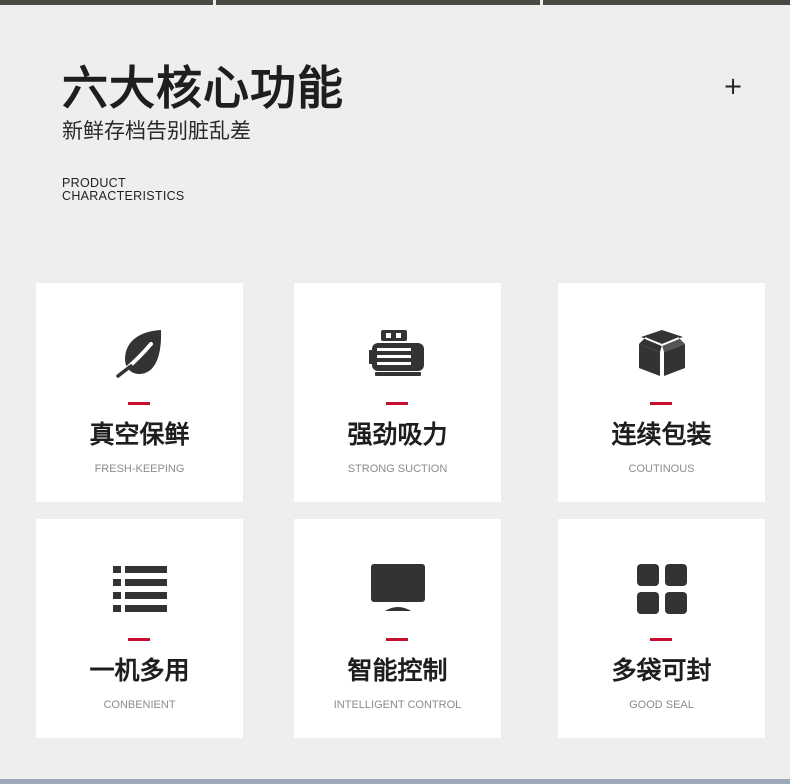  I want to click on grid-icon, so click(661, 589).